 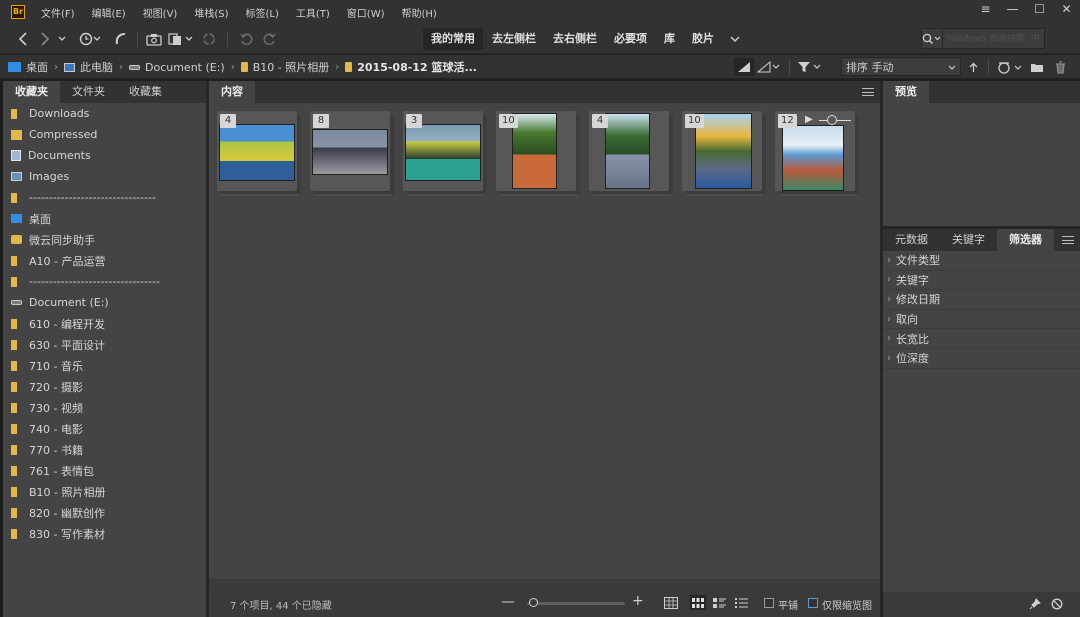 I want to click on filter-funnel-icon, so click(x=810, y=67).